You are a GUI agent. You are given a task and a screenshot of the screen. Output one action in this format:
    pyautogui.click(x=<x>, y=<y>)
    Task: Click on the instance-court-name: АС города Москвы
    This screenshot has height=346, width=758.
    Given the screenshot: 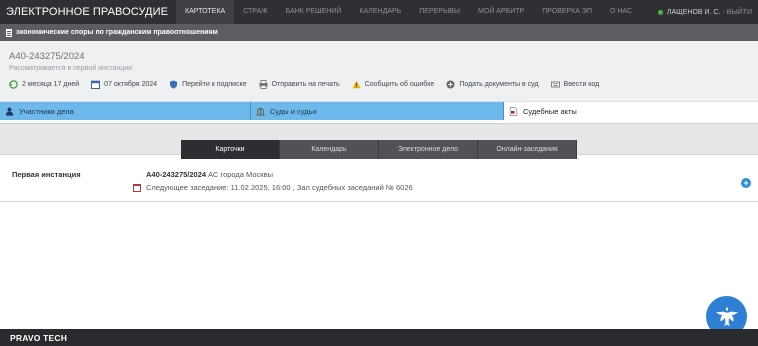 What is the action you would take?
    pyautogui.click(x=240, y=174)
    